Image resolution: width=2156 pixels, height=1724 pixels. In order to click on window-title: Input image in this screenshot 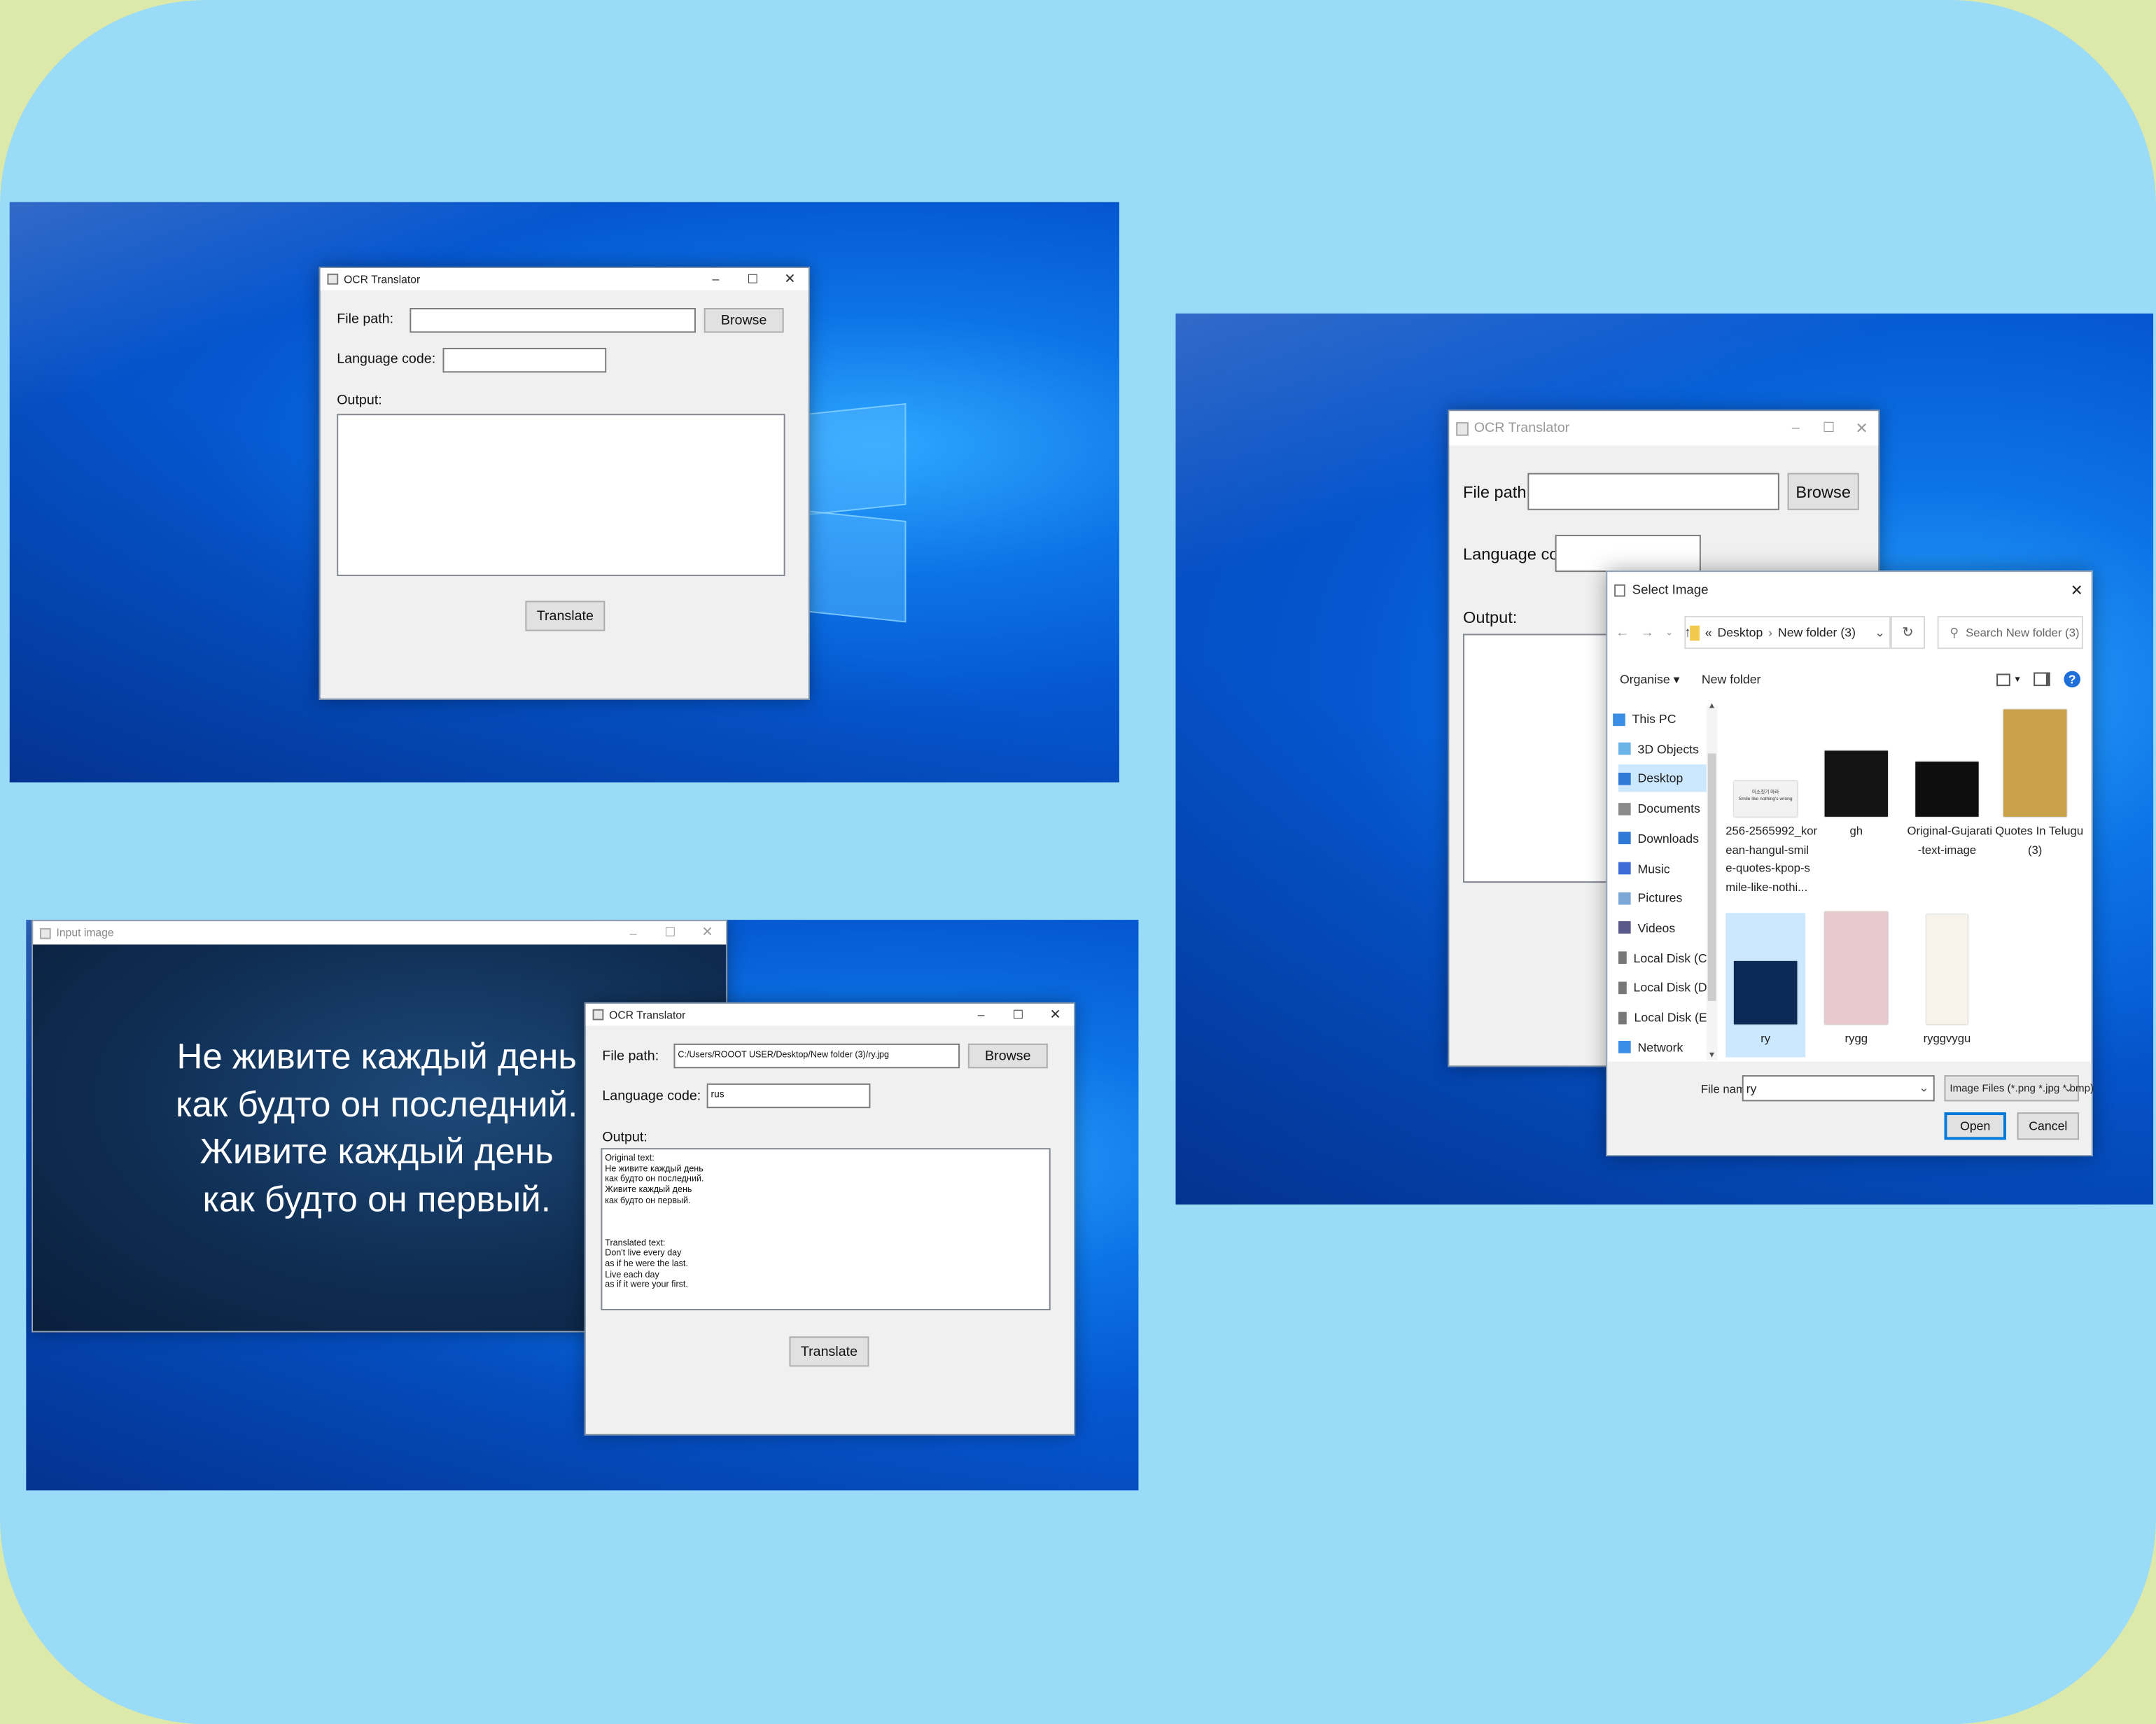, I will do `click(85, 932)`.